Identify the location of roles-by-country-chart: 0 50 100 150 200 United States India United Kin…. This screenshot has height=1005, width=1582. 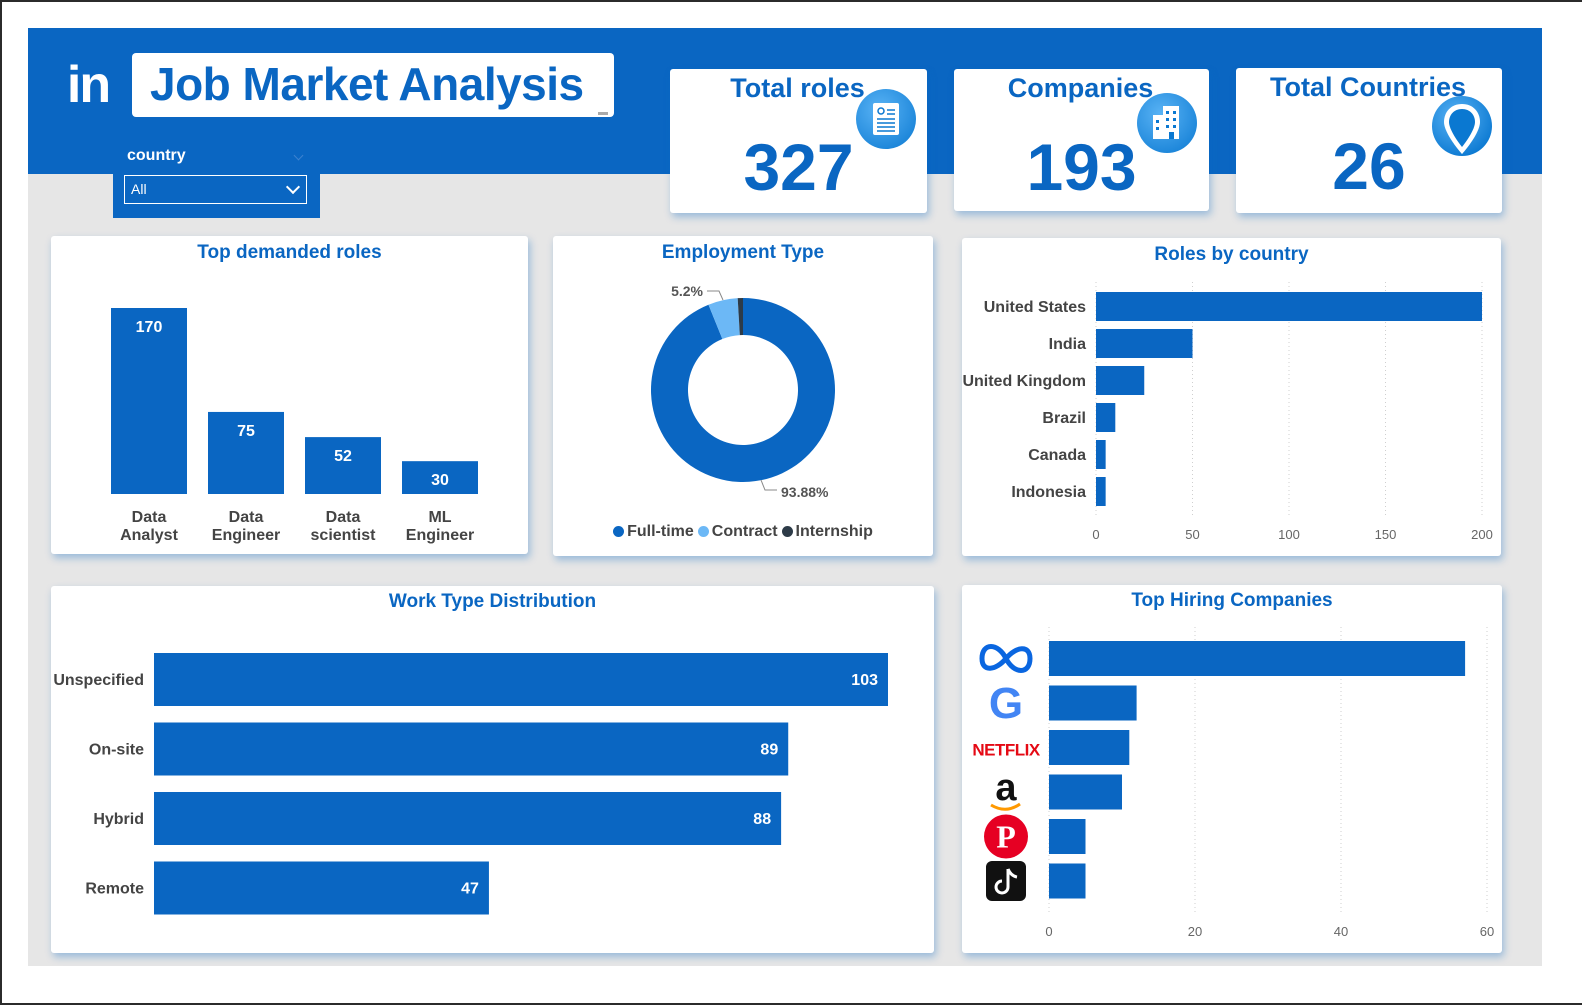
(1227, 412).